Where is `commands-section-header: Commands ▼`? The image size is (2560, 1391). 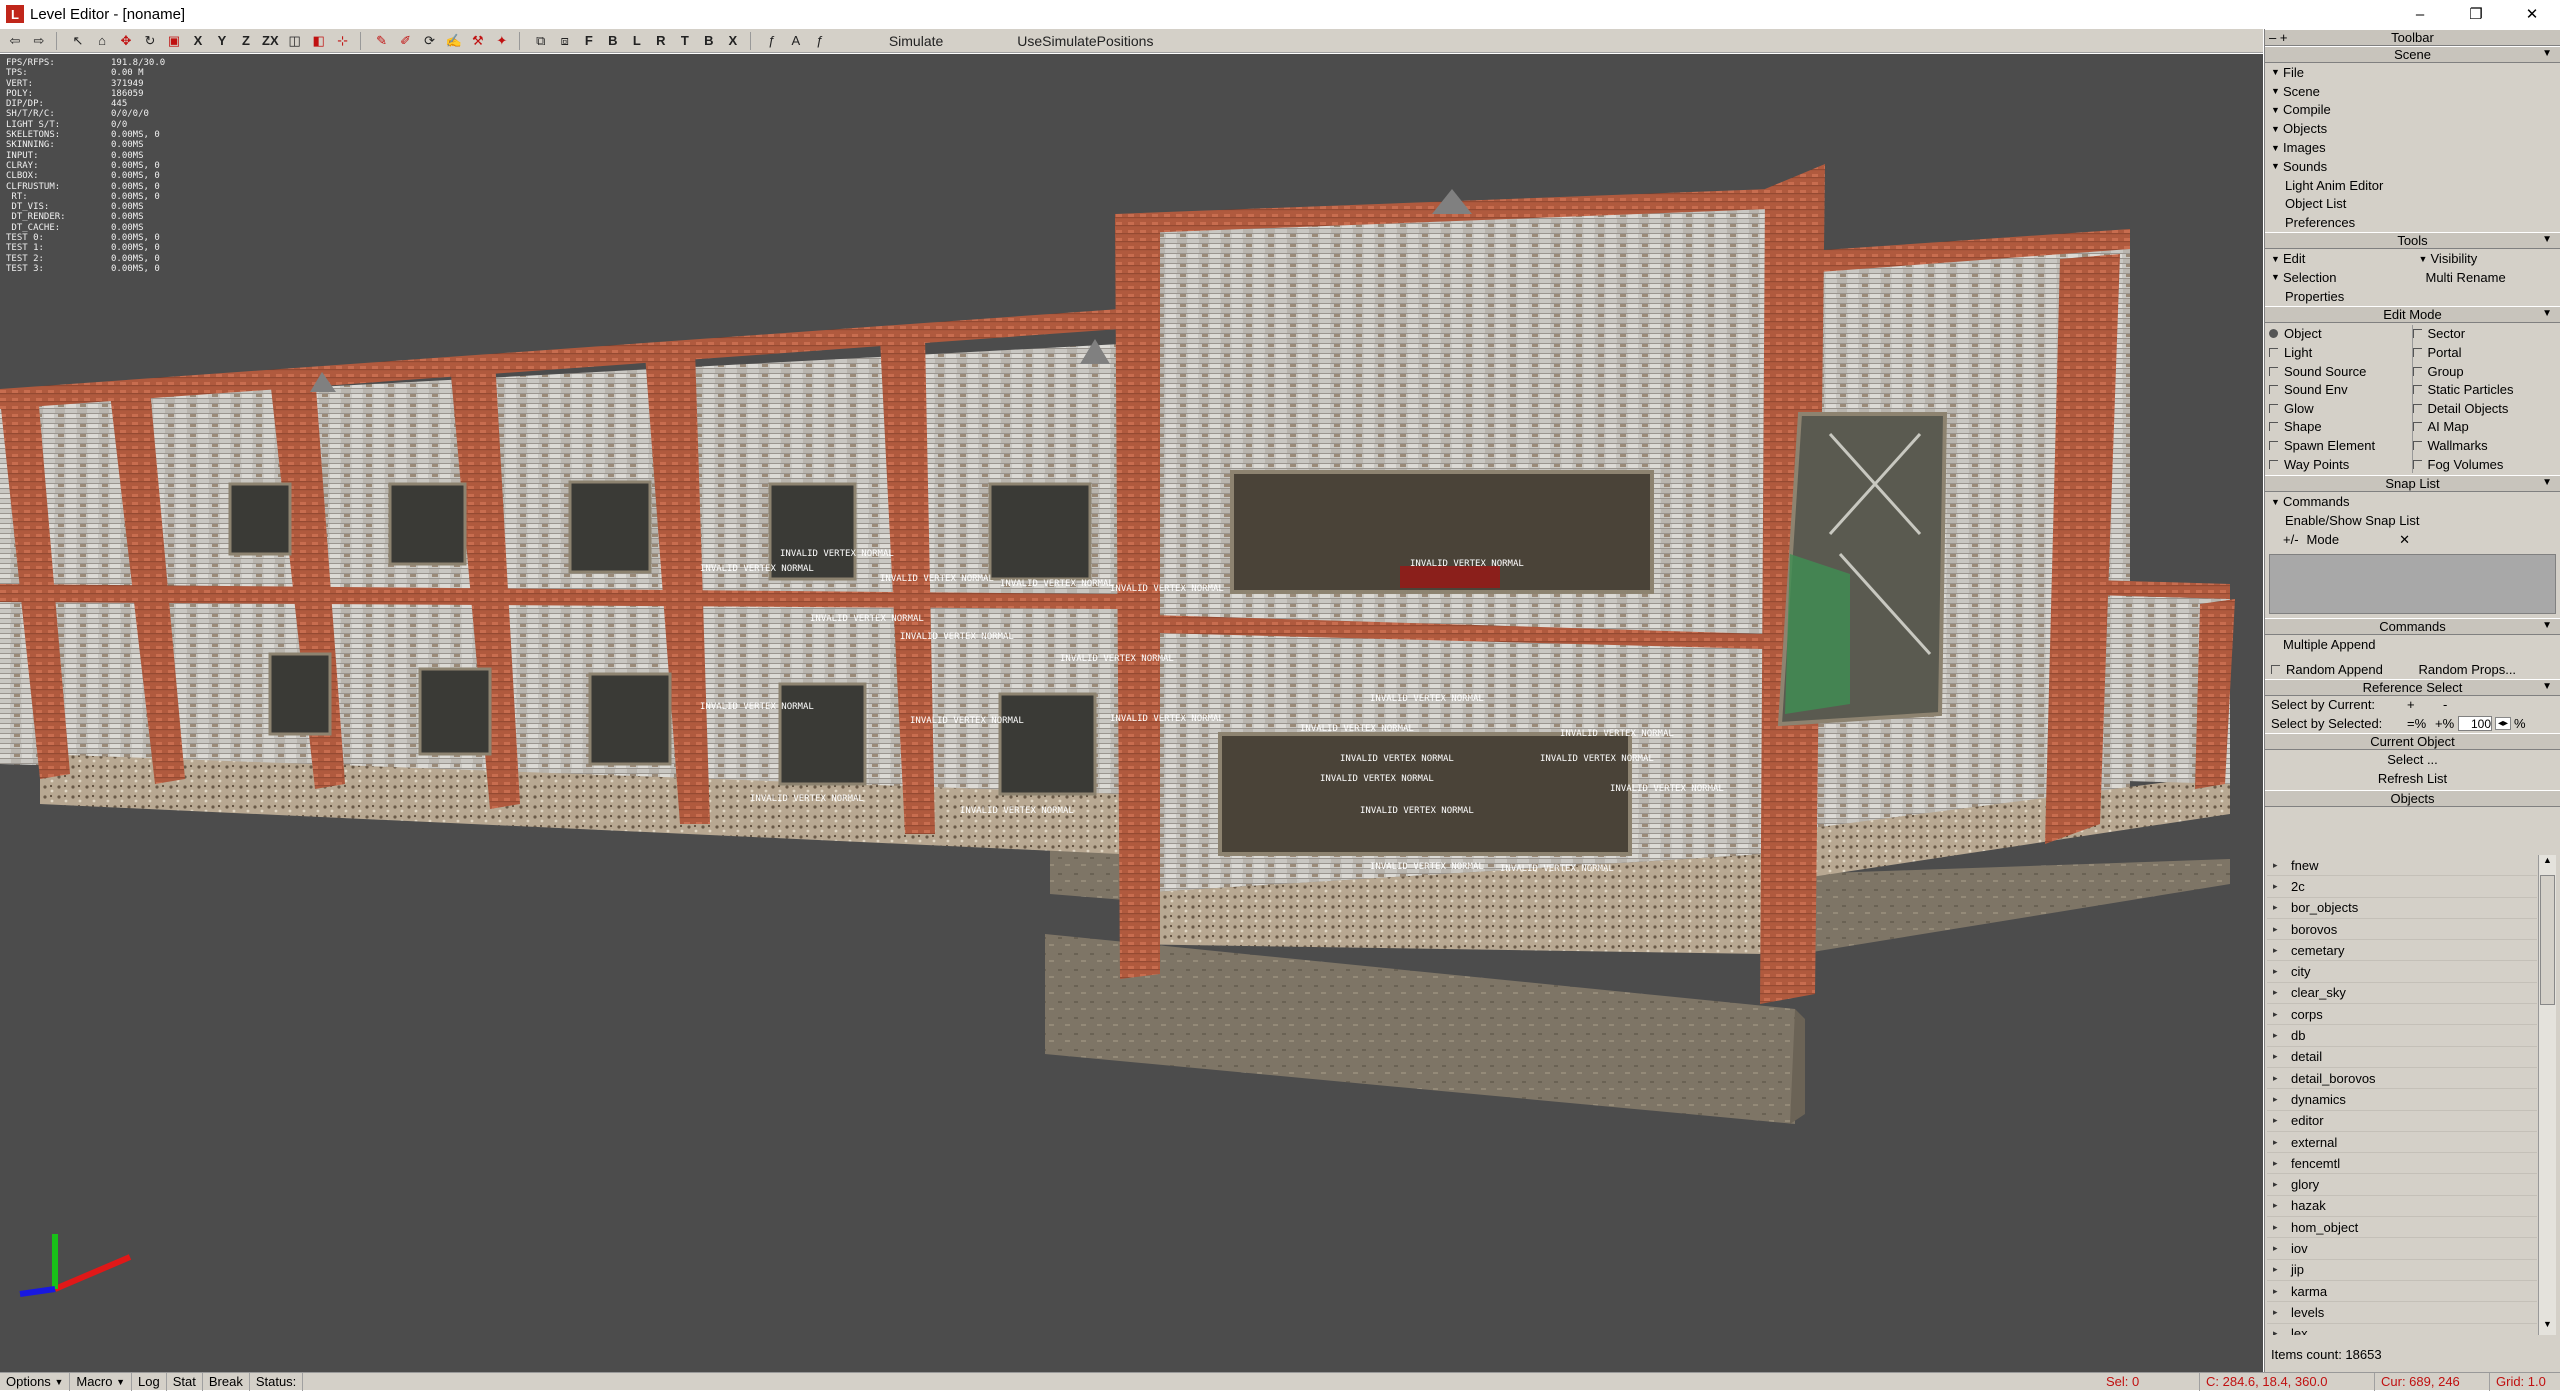
commands-section-header: Commands ▼ is located at coordinates (2412, 626).